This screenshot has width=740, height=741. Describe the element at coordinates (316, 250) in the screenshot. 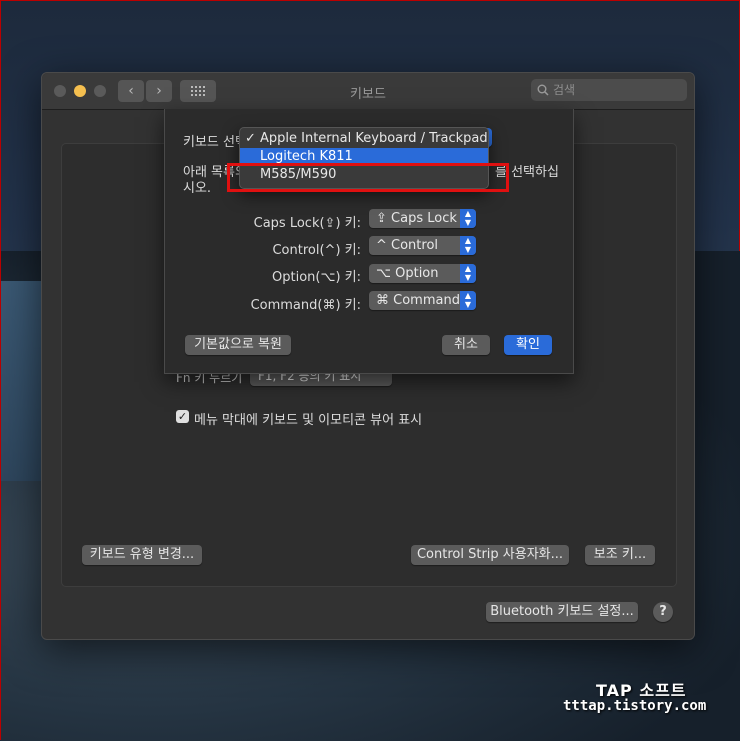

I see `control-label: Control(^) 키:` at that location.